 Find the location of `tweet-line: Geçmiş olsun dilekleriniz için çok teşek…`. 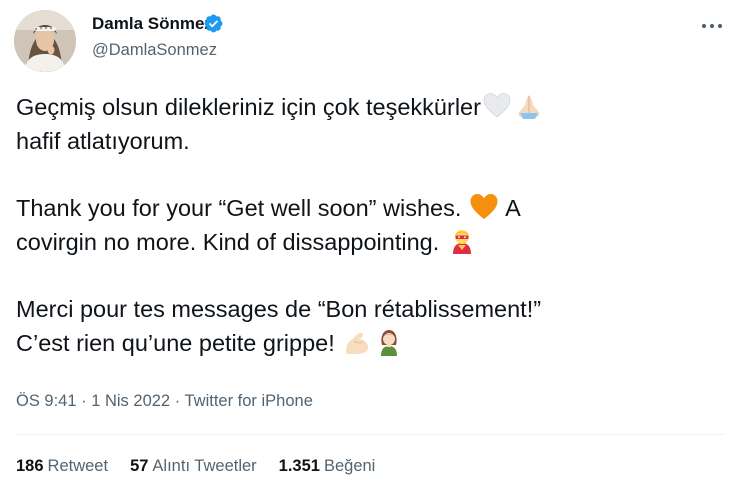

tweet-line: Geçmiş olsun dilekleriniz için çok teşek… is located at coordinates (248, 107).